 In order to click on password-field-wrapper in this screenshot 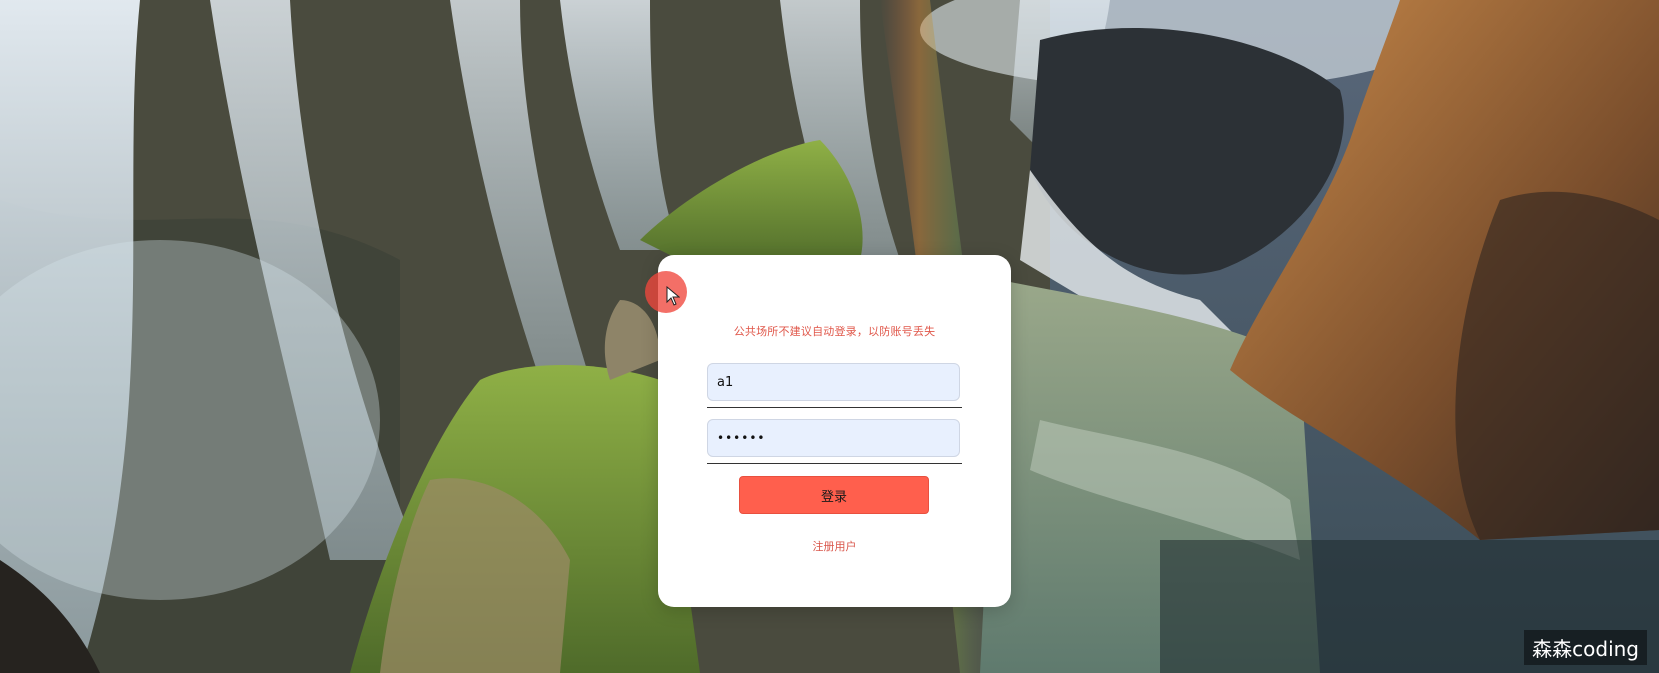, I will do `click(834, 441)`.